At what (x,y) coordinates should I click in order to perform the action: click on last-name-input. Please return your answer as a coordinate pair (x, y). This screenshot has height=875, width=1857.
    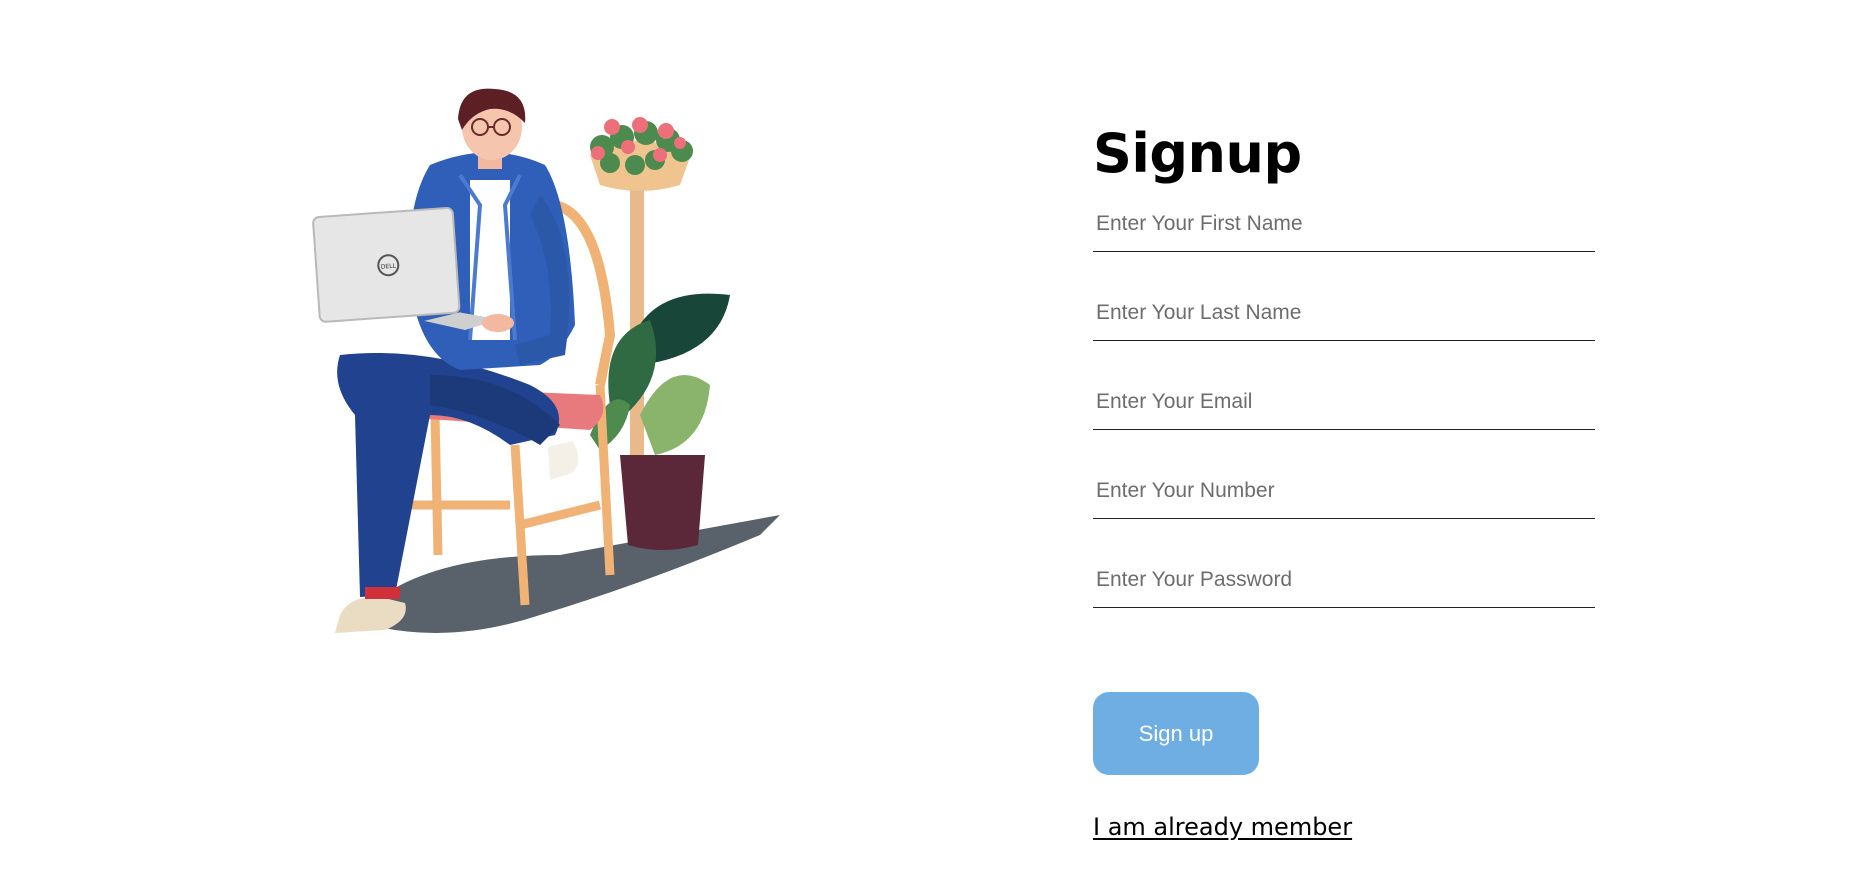
    Looking at the image, I should click on (1344, 313).